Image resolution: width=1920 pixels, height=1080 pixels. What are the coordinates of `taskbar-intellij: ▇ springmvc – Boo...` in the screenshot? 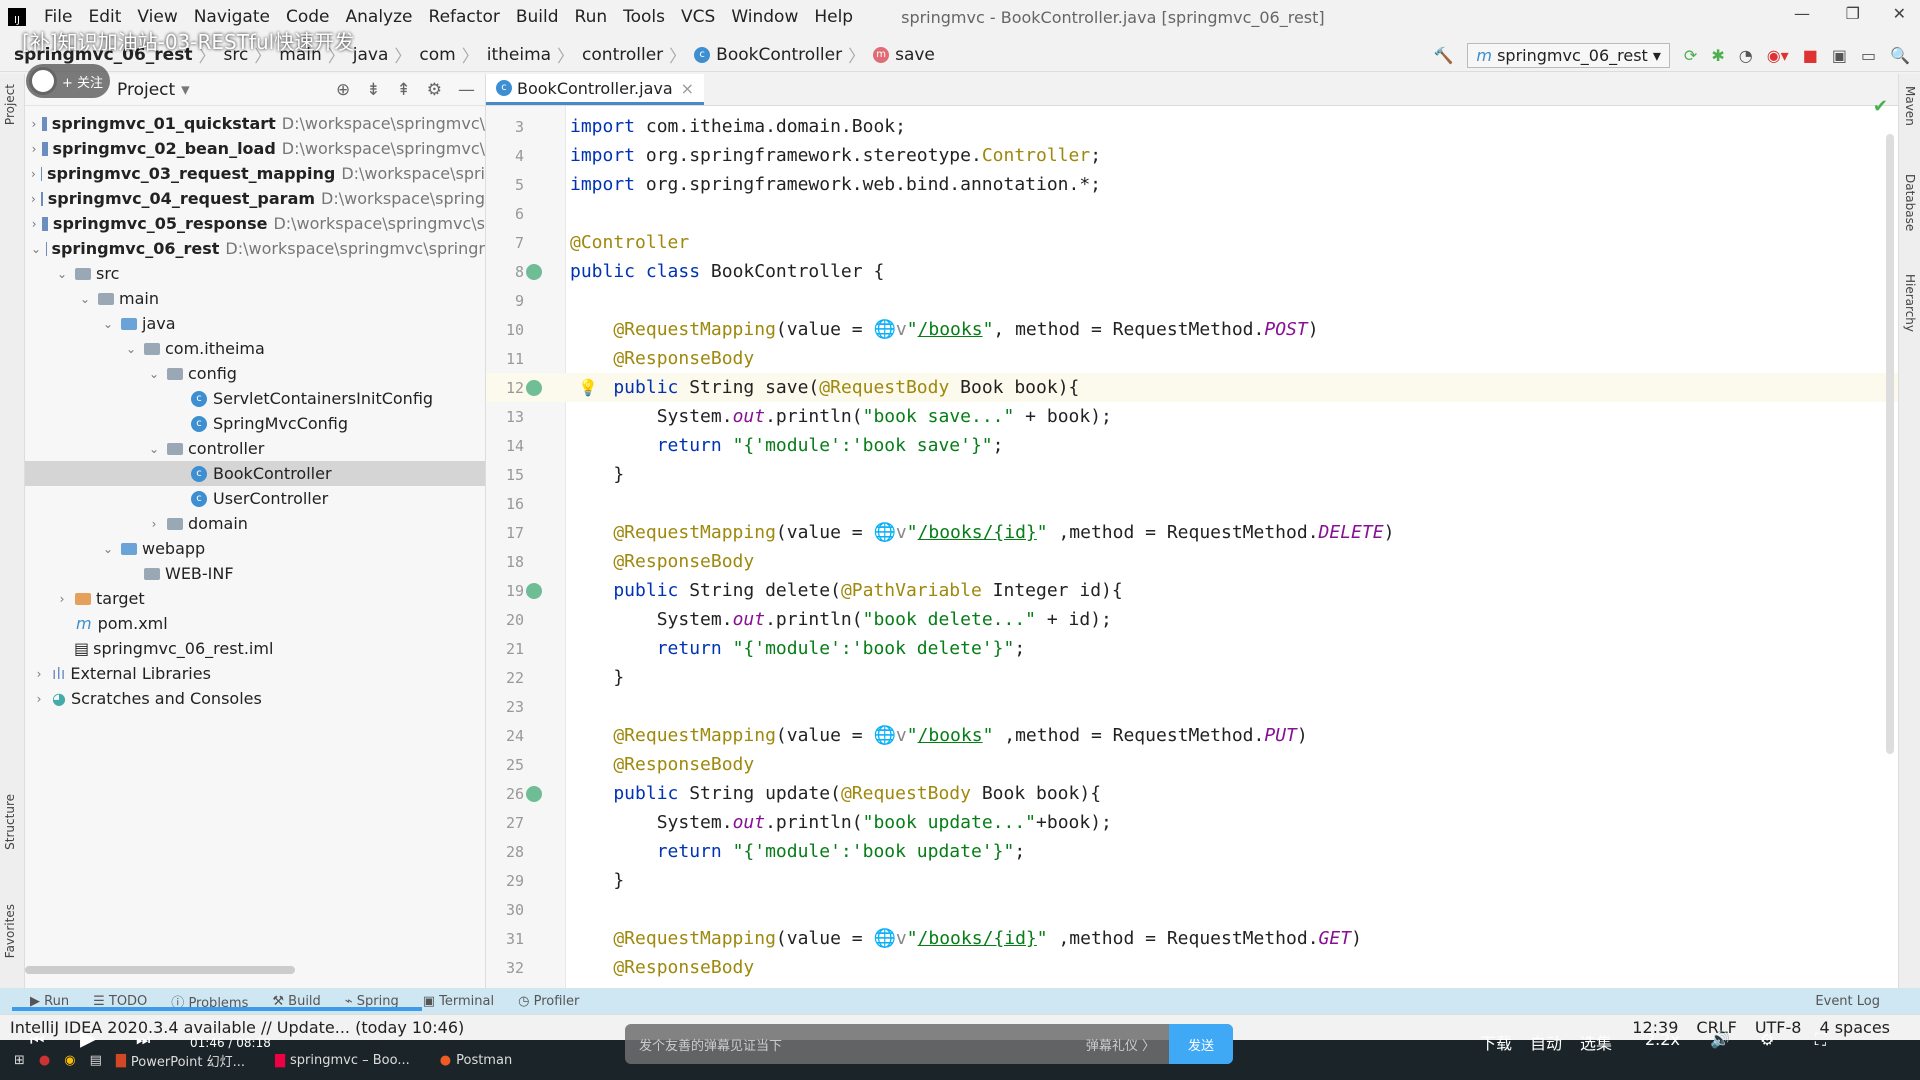 It's located at (342, 1060).